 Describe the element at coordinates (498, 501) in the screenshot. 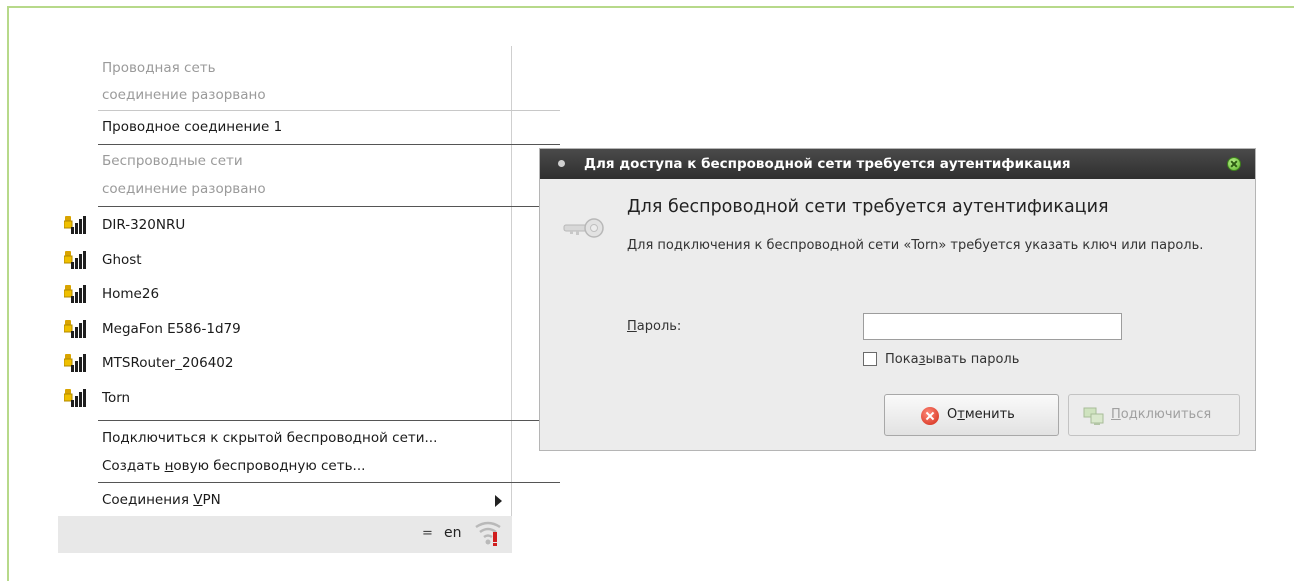

I see `submenu-arrow-icon` at that location.